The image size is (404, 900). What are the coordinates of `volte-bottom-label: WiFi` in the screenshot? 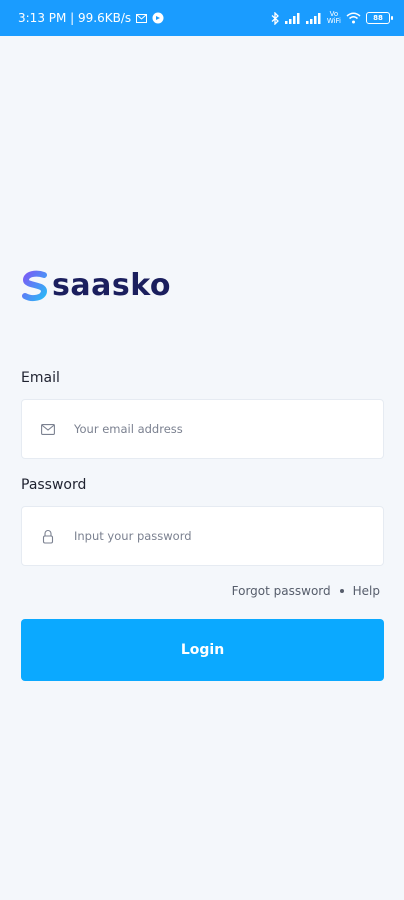 It's located at (333, 21).